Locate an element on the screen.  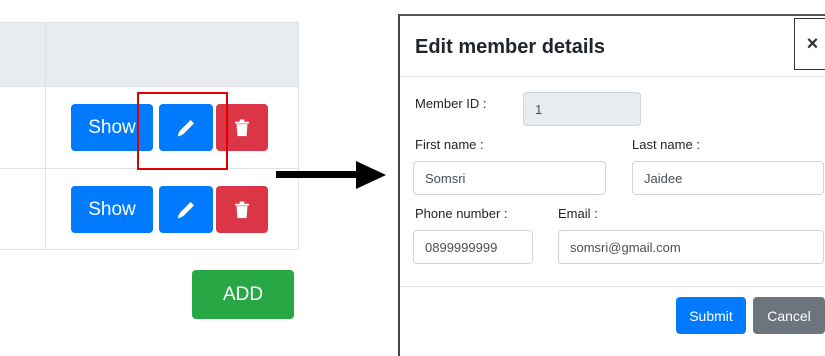
submit-button: Submit is located at coordinates (711, 315).